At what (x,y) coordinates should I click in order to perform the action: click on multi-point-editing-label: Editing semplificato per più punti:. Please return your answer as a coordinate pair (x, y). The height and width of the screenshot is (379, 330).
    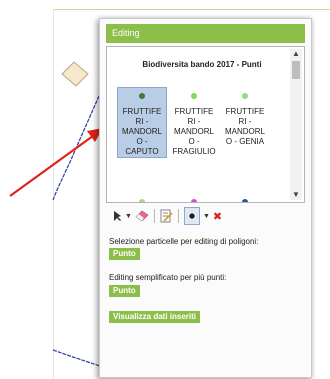
    Looking at the image, I should click on (168, 277).